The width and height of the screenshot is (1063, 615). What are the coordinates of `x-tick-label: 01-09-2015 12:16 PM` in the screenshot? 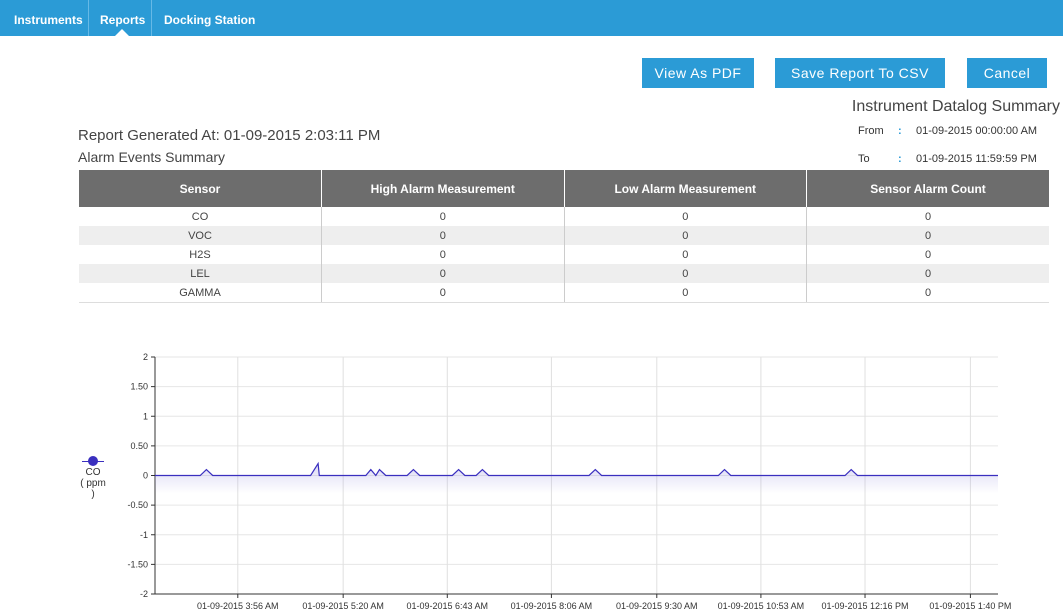 It's located at (864, 606).